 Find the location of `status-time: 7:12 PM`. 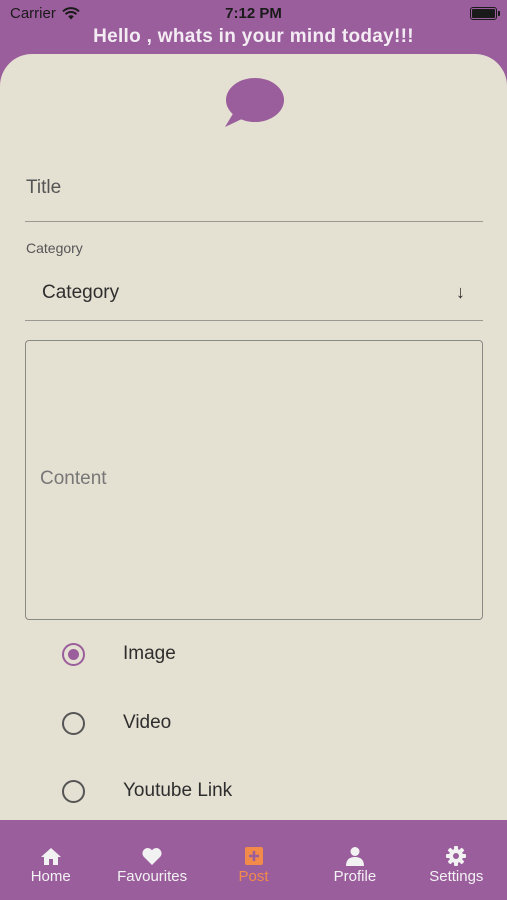

status-time: 7:12 PM is located at coordinates (253, 13).